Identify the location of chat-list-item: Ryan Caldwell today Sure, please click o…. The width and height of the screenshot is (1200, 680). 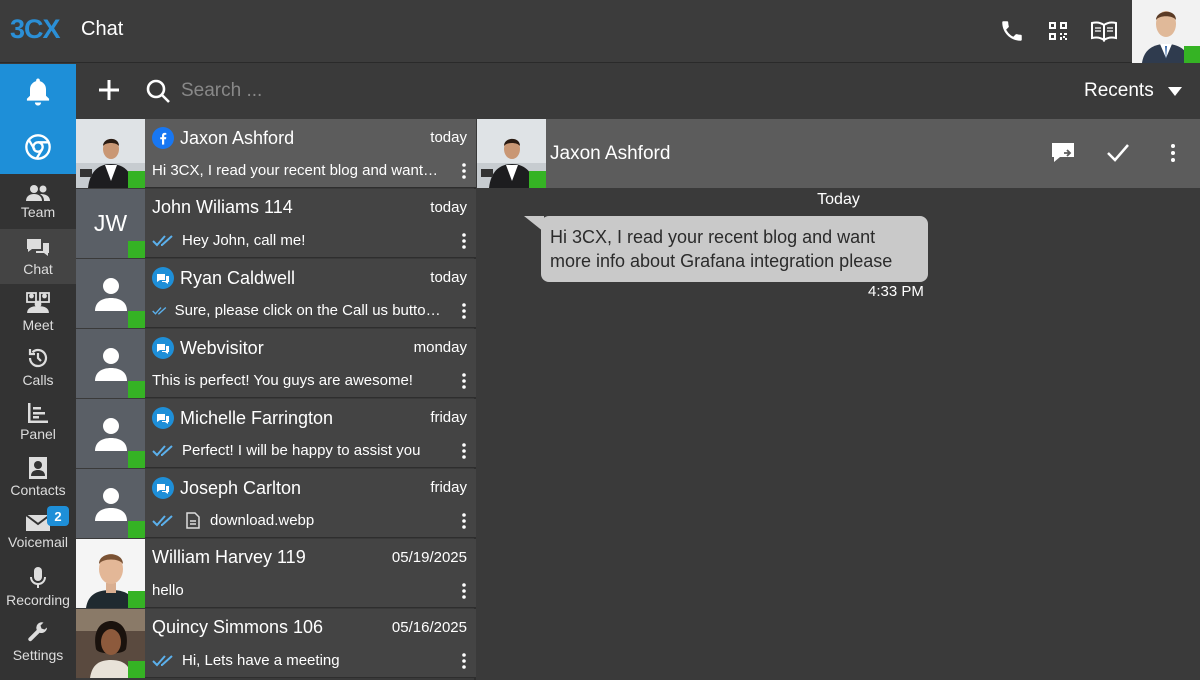
(276, 293).